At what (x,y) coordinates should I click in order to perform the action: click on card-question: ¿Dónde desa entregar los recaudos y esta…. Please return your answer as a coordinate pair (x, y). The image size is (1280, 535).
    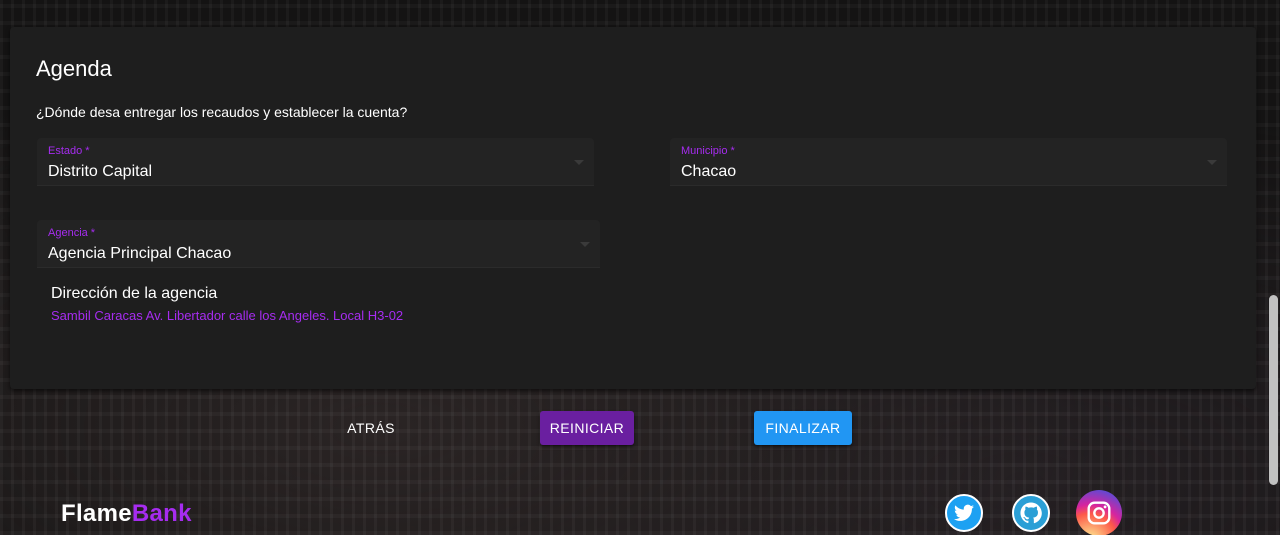
    Looking at the image, I should click on (222, 112).